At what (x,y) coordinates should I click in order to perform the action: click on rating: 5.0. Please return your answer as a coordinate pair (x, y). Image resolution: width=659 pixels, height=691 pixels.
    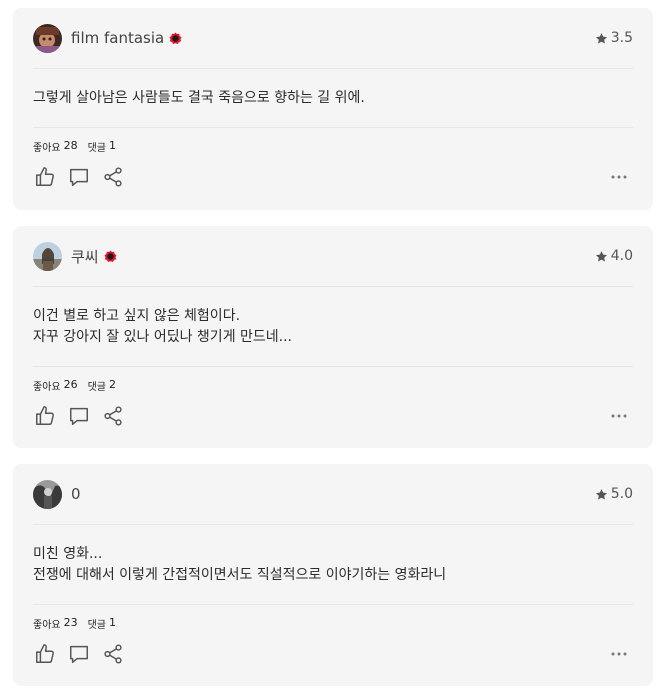
    Looking at the image, I should click on (614, 494).